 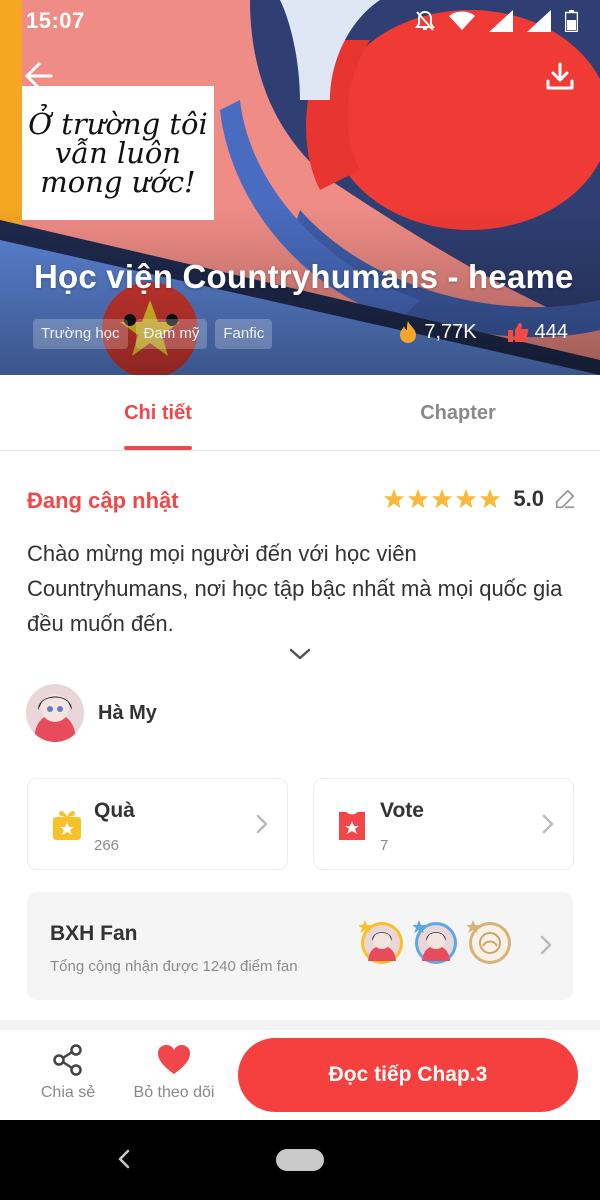 What do you see at coordinates (118, 123) in the screenshot?
I see `cover-caption-line: Ở trường tôi` at bounding box center [118, 123].